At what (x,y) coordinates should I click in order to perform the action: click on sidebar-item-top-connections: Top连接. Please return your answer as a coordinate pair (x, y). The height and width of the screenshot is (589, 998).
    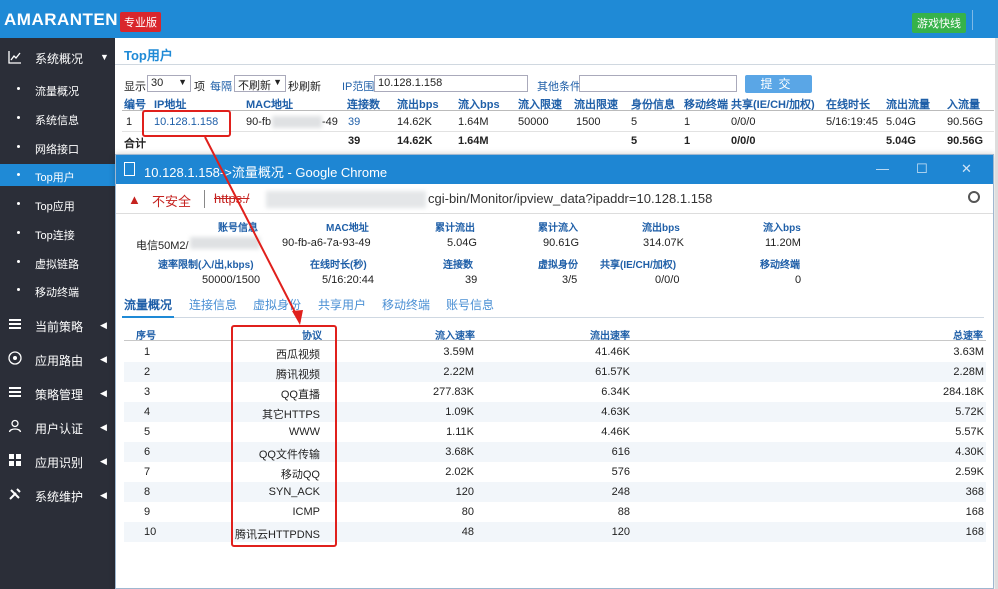
    Looking at the image, I should click on (57, 233).